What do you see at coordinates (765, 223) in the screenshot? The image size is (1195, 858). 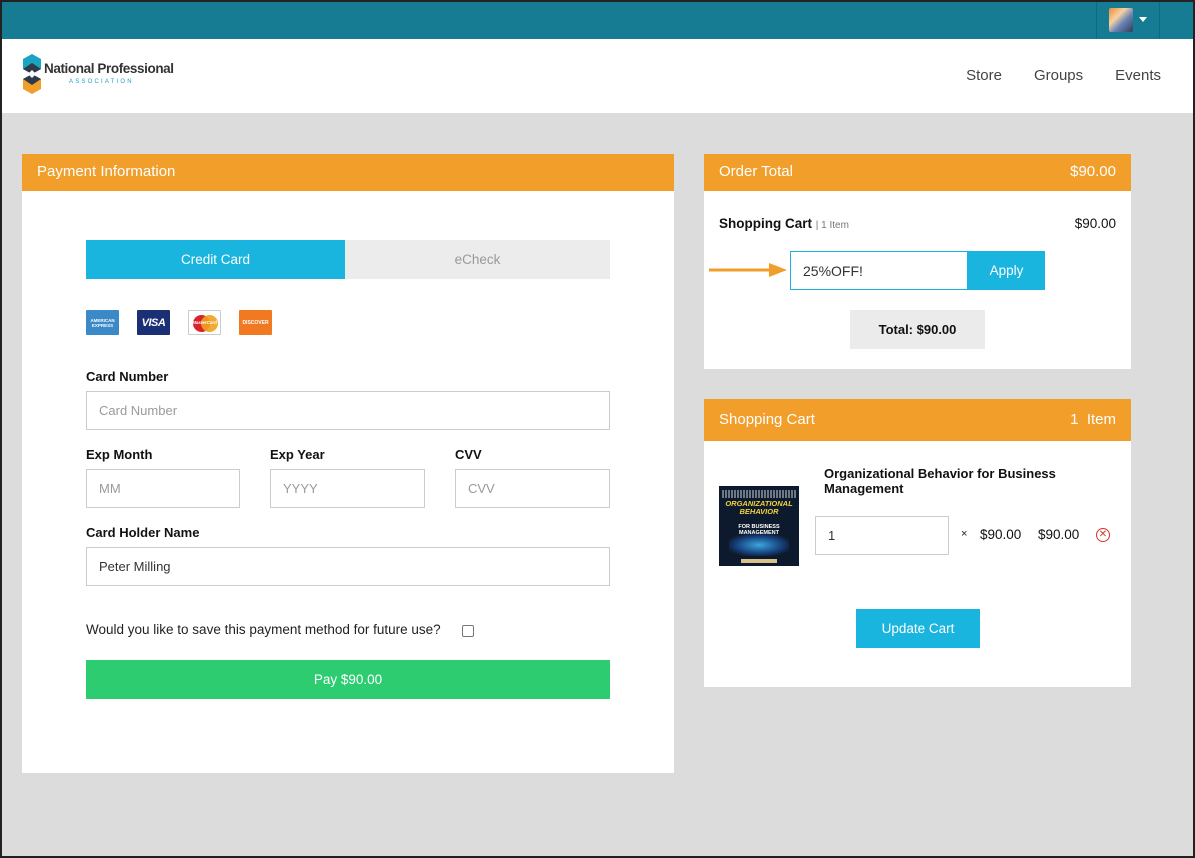 I see `cart-summary-title: Shopping Cart` at bounding box center [765, 223].